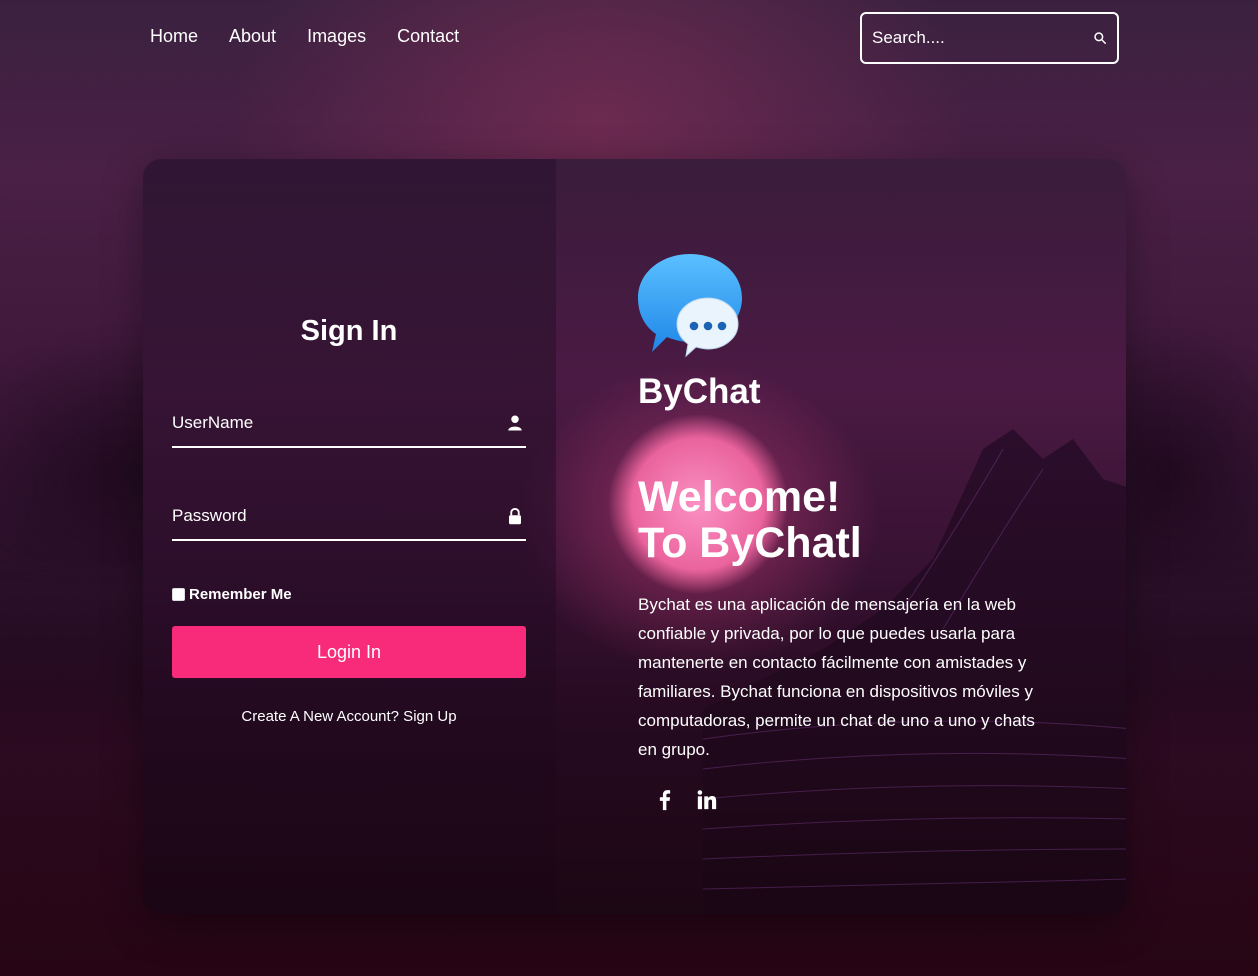 This screenshot has height=976, width=1258. What do you see at coordinates (707, 800) in the screenshot?
I see `linkedin-icon` at bounding box center [707, 800].